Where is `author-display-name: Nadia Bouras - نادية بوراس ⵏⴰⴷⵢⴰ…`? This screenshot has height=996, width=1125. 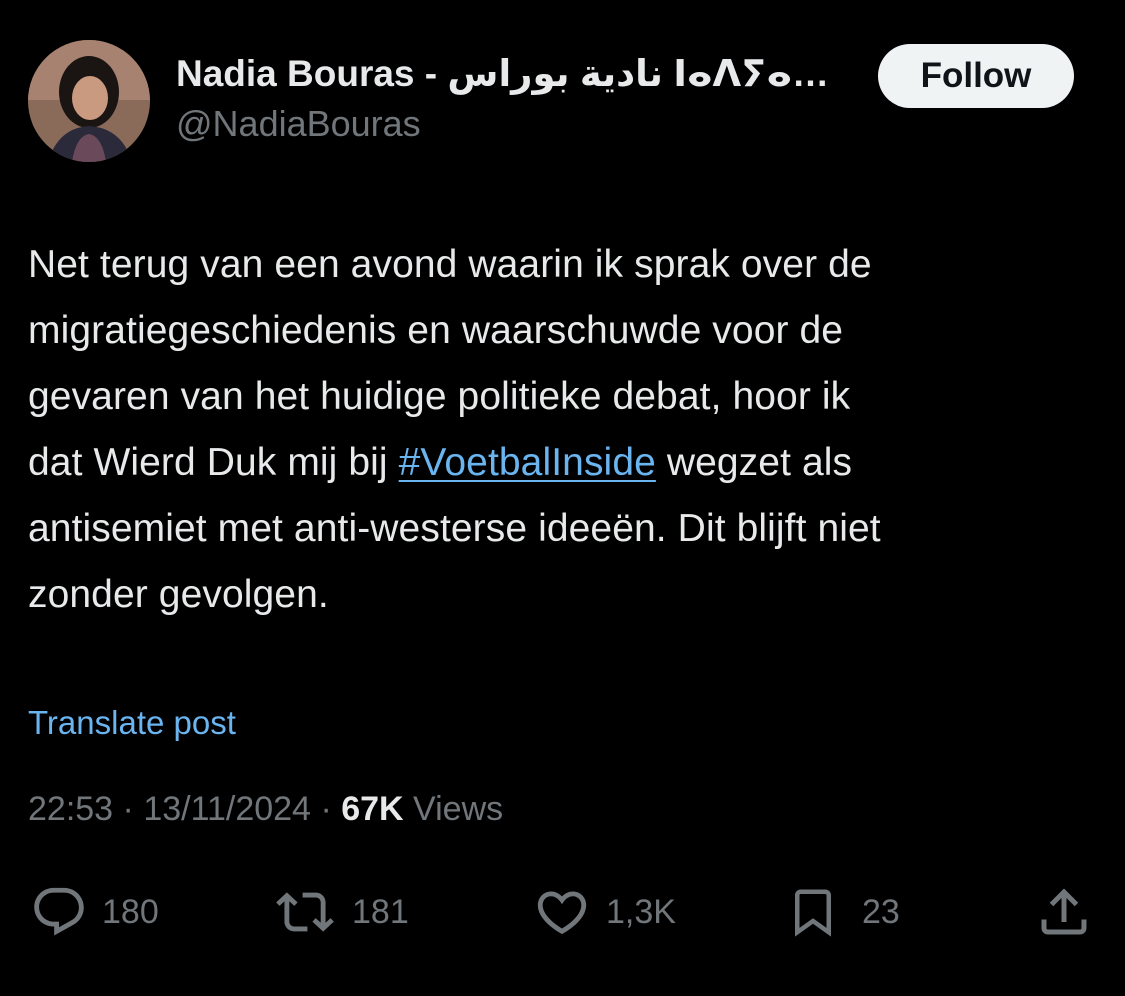 author-display-name: Nadia Bouras - نادية بوراس ⵏⴰⴷⵢⴰ… is located at coordinates (502, 74).